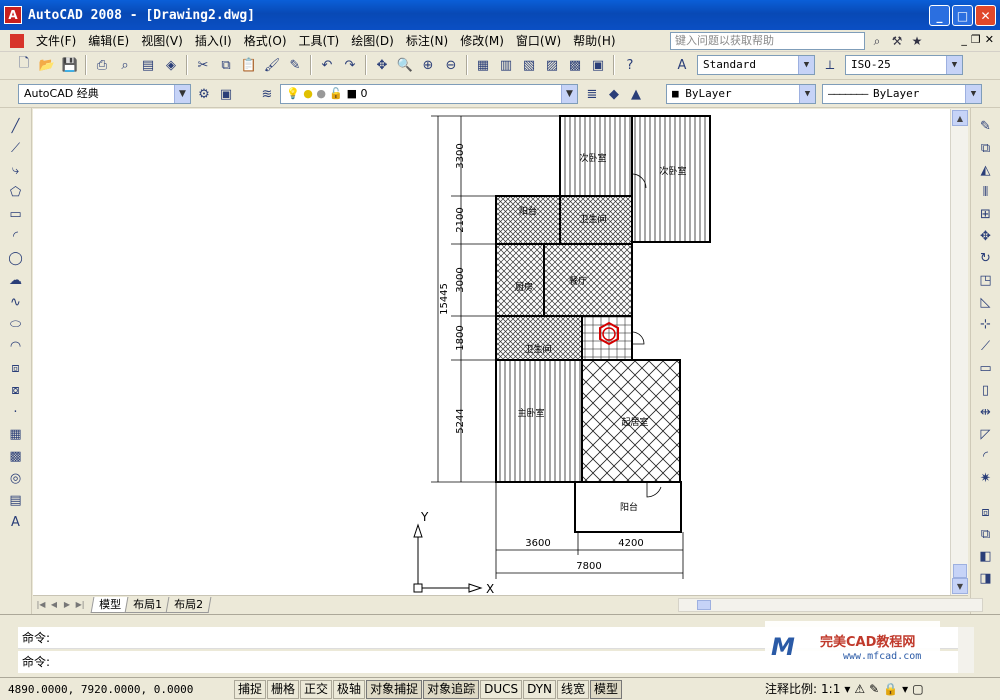 This screenshot has height=700, width=1000. Describe the element at coordinates (986, 534) in the screenshot. I see `draw-order-back-icon: ⧉` at that location.